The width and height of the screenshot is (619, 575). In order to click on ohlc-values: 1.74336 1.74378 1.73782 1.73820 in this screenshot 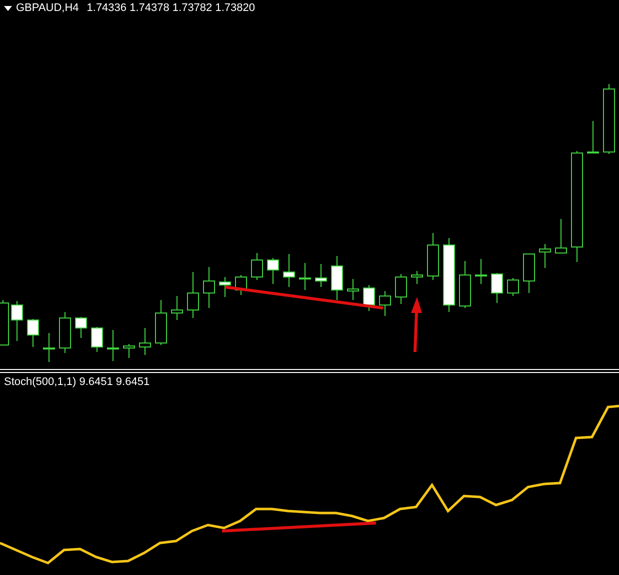, I will do `click(170, 8)`.